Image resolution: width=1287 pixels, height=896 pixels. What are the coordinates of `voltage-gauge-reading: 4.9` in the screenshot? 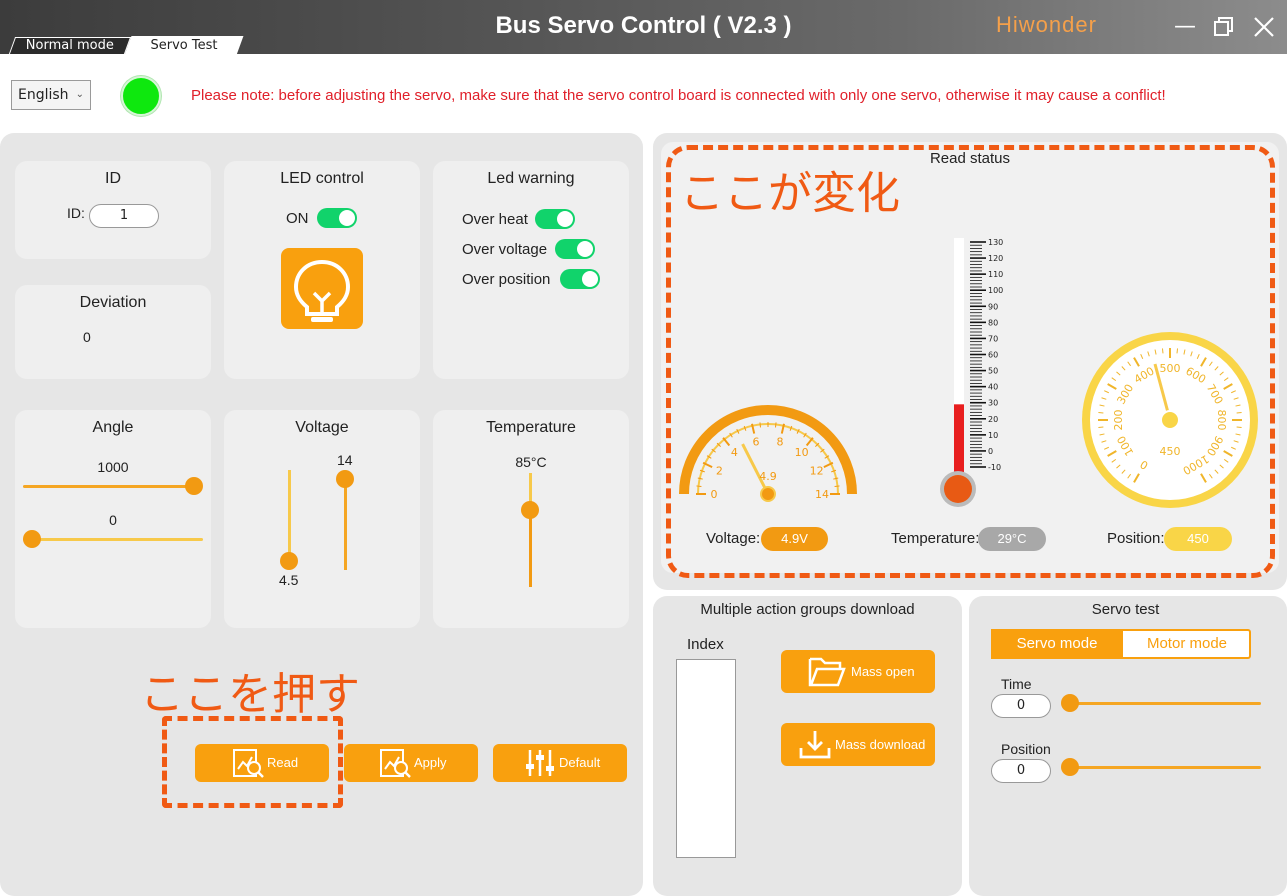 It's located at (768, 476).